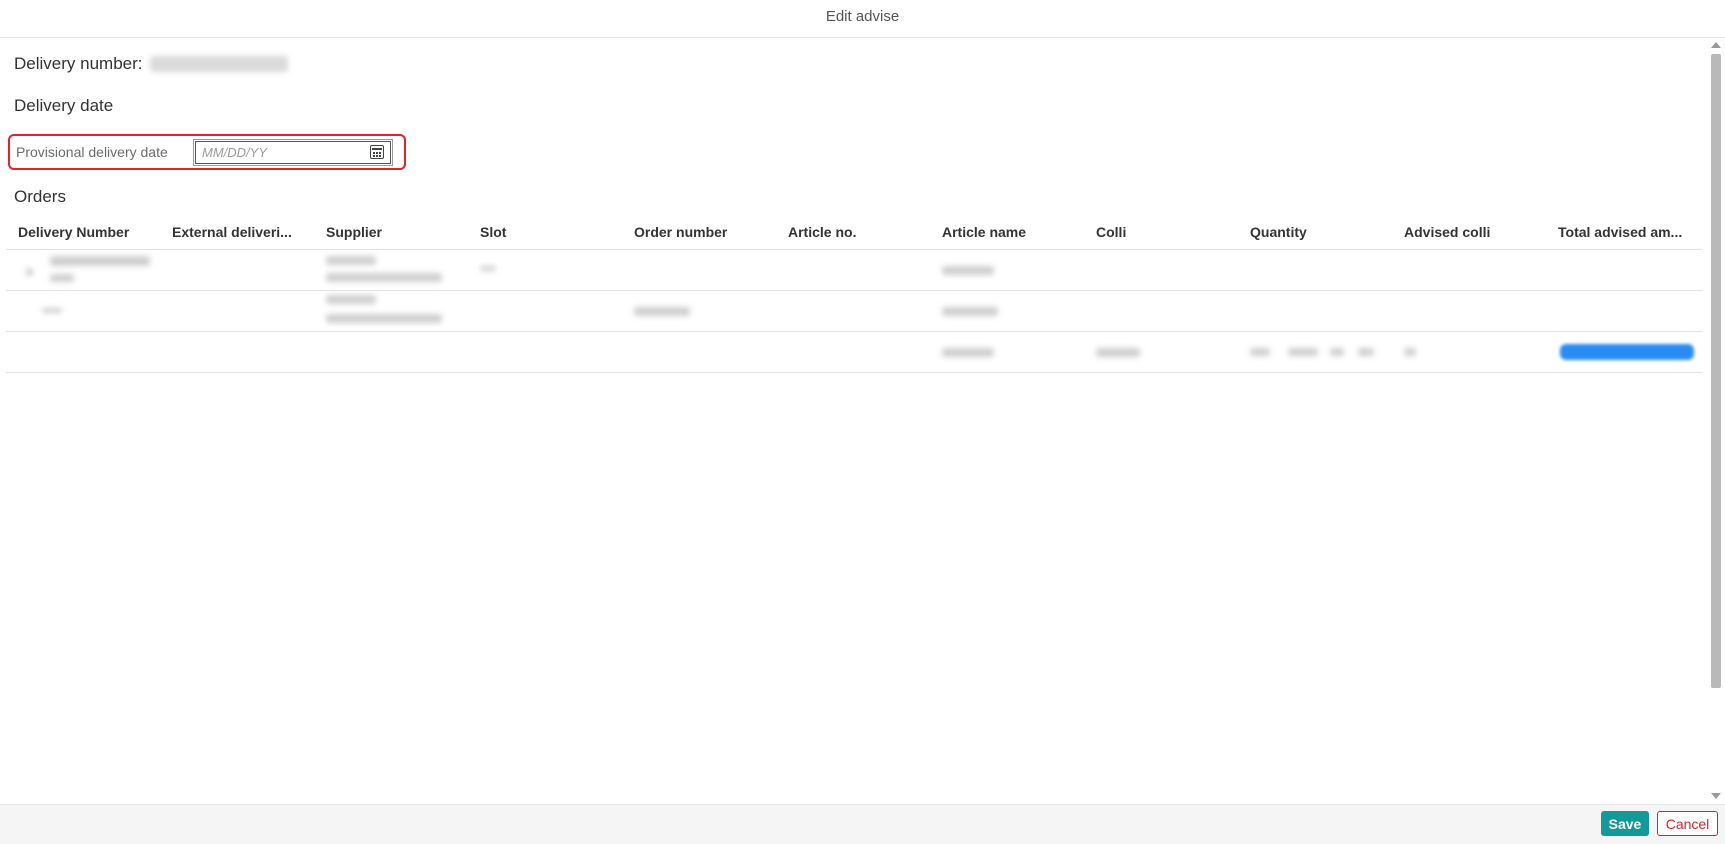 The height and width of the screenshot is (844, 1725). Describe the element at coordinates (1447, 232) in the screenshot. I see `col-advised-colli: Advised colli` at that location.